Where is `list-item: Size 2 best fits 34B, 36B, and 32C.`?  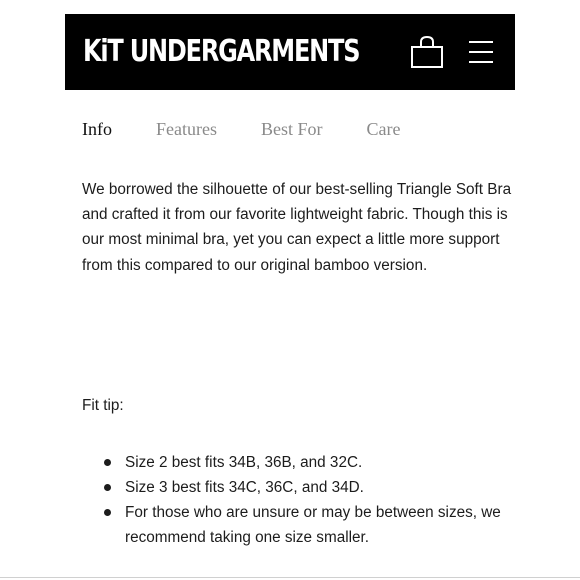
list-item: Size 2 best fits 34B, 36B, and 32C. is located at coordinates (292, 462).